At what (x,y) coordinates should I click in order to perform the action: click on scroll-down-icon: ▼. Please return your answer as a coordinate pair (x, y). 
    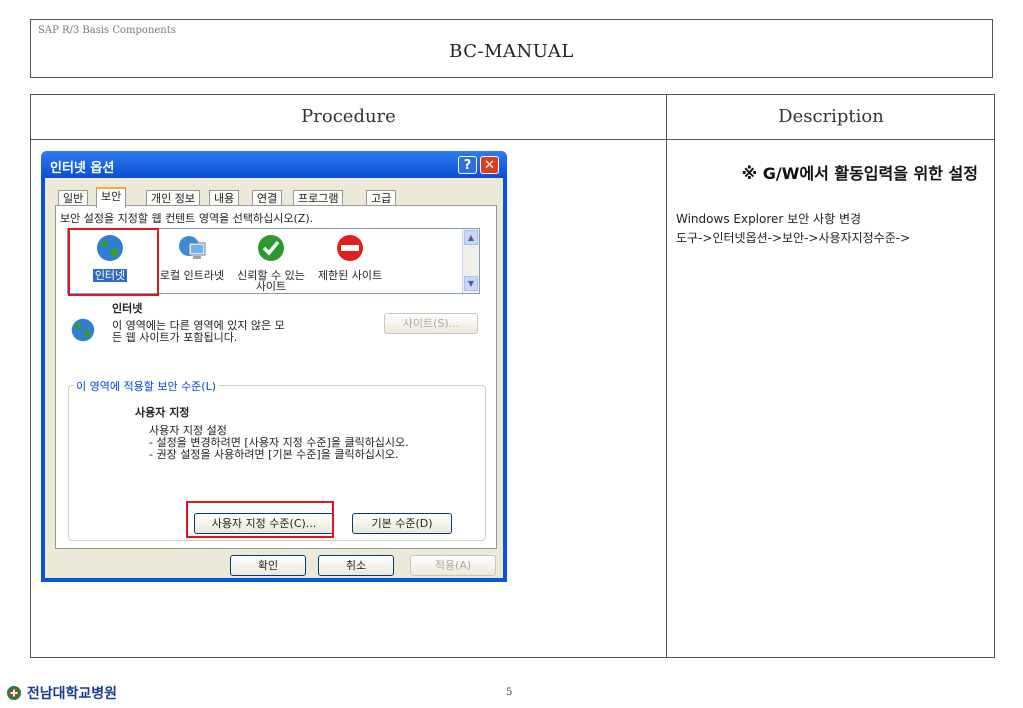
    Looking at the image, I should click on (471, 283).